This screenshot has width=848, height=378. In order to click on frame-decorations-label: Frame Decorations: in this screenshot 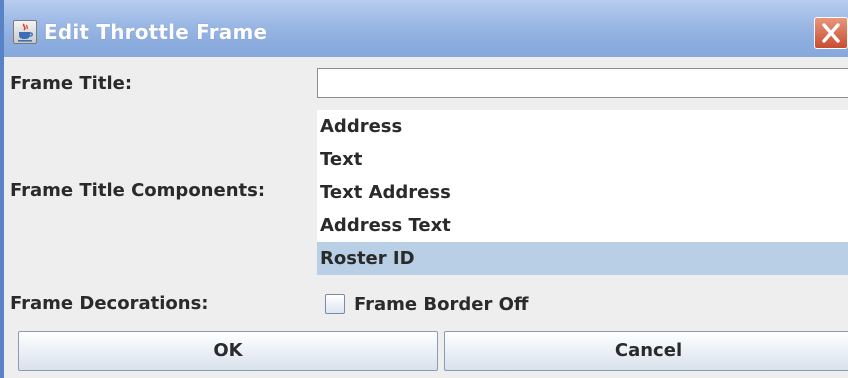, I will do `click(109, 303)`.